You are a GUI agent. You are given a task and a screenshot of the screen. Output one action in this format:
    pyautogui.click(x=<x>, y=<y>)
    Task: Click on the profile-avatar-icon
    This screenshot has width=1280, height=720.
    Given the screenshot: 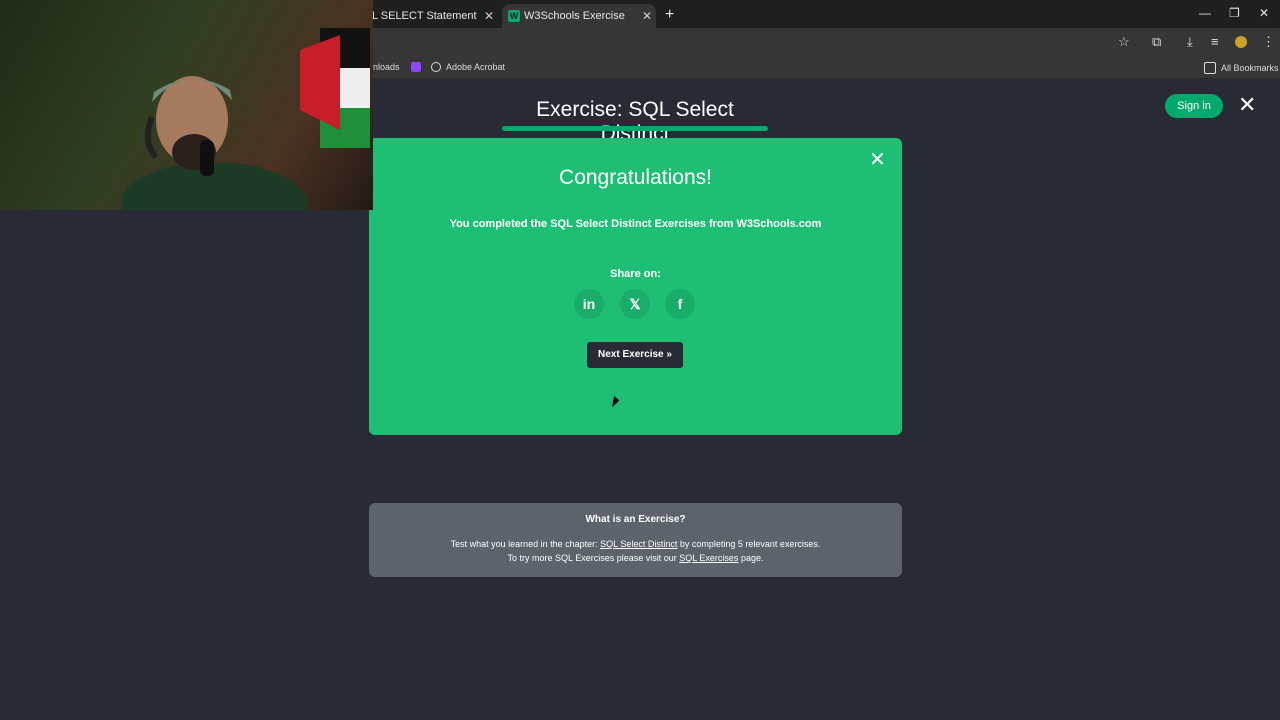 What is the action you would take?
    pyautogui.click(x=1241, y=42)
    